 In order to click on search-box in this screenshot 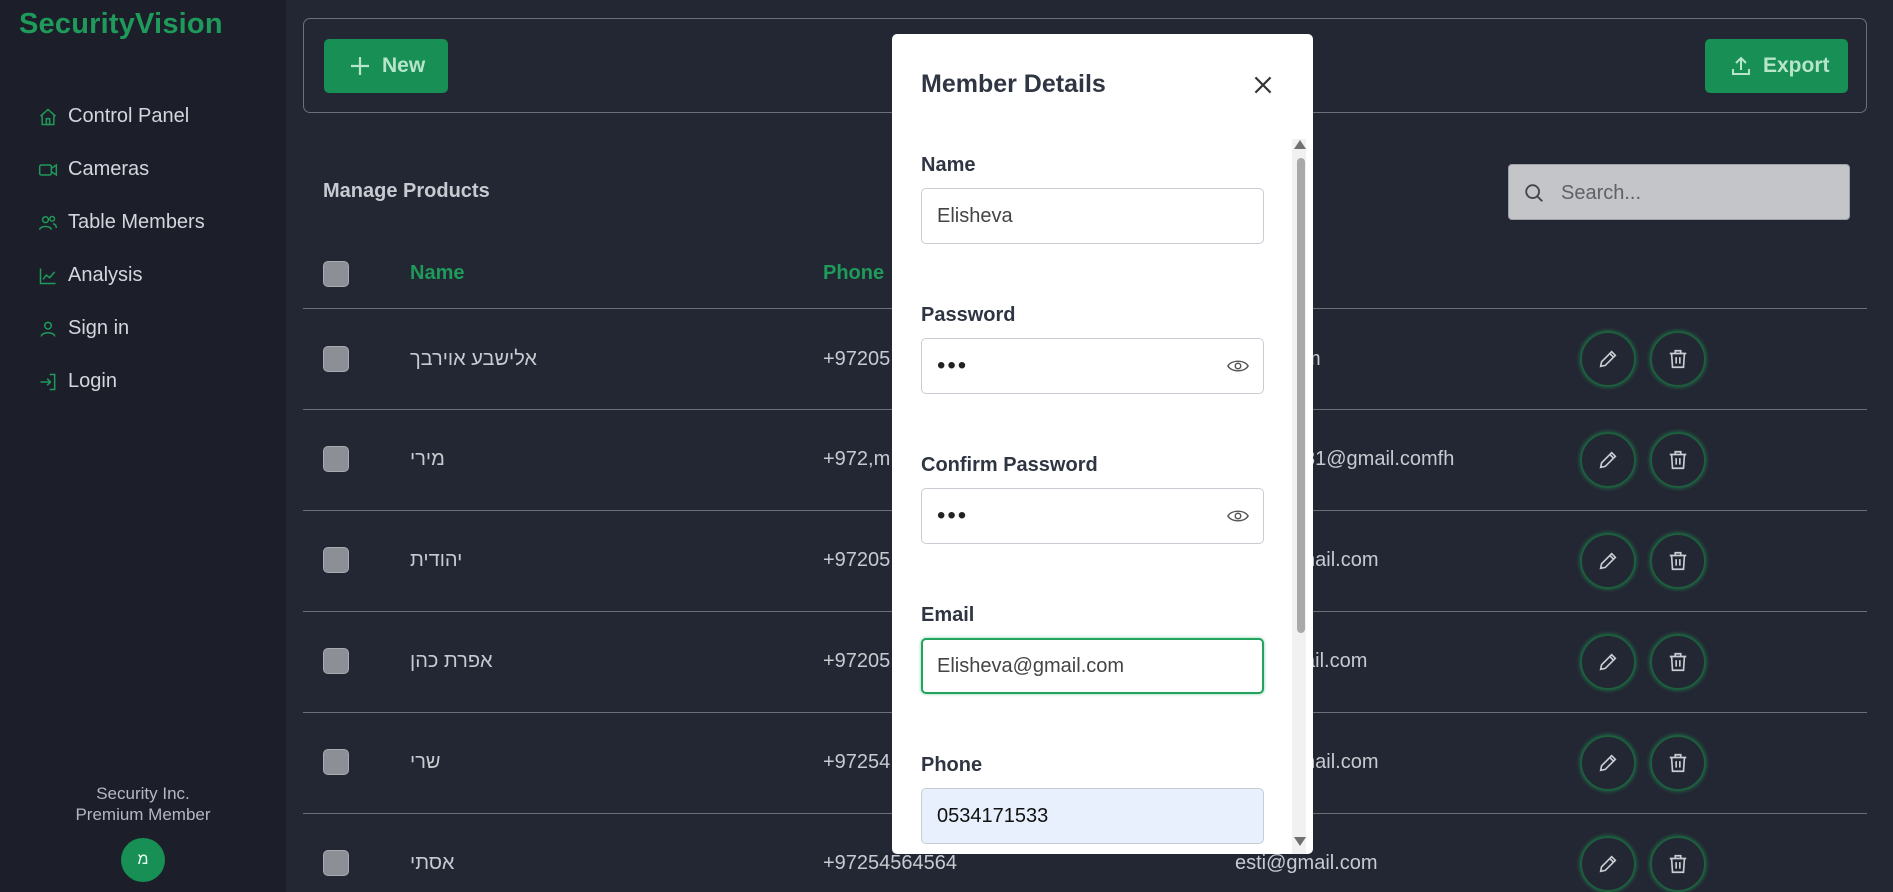, I will do `click(1679, 192)`.